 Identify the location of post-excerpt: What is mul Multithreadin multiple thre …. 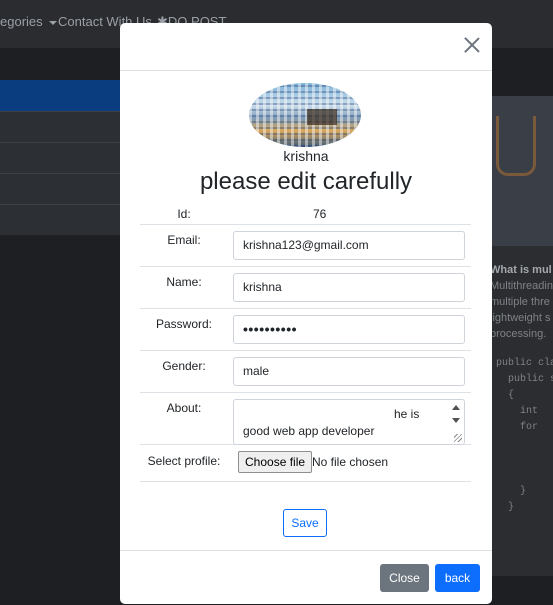
(521, 302).